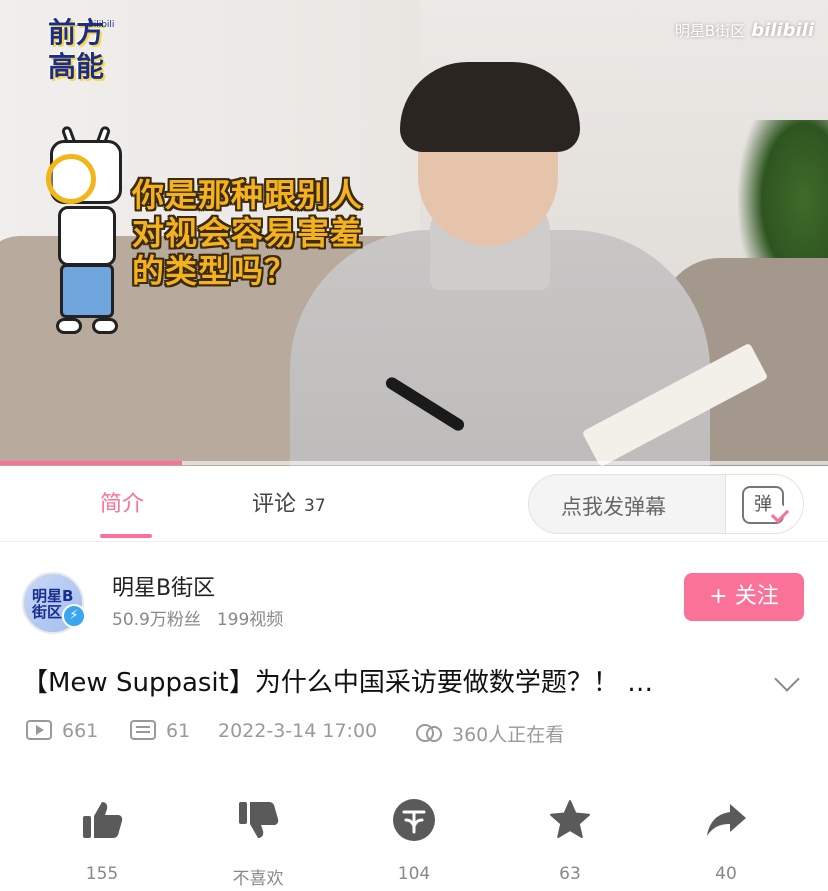 The height and width of the screenshot is (891, 828). What do you see at coordinates (490, 107) in the screenshot?
I see `video-person-hair` at bounding box center [490, 107].